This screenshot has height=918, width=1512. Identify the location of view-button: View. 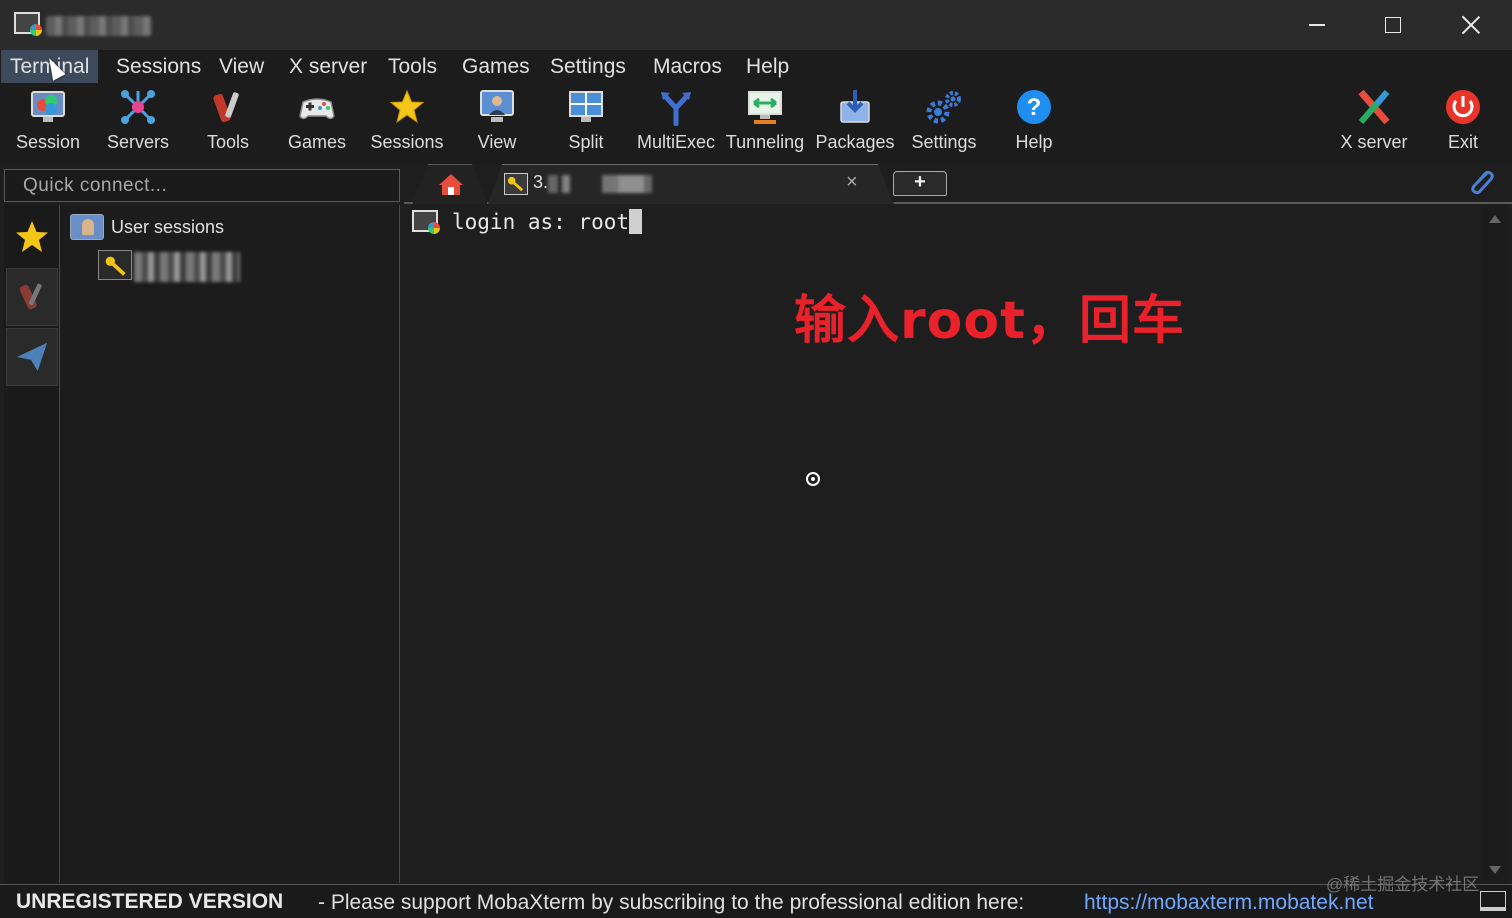
(497, 122).